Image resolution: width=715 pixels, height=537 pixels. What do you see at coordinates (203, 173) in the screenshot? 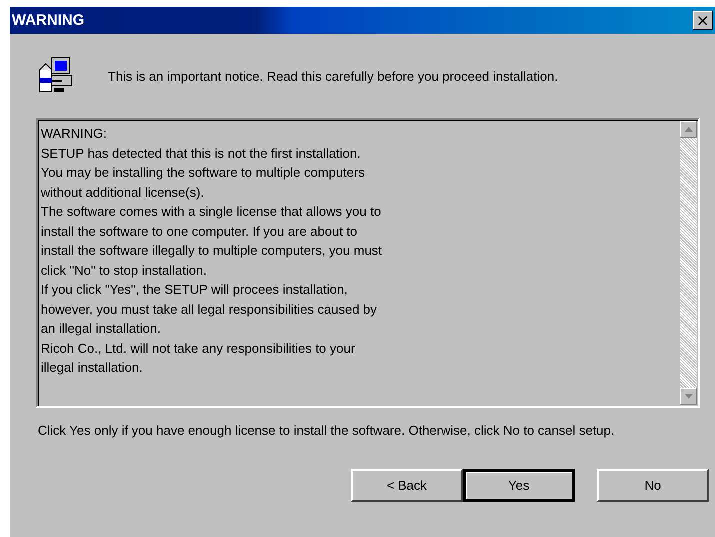
I see `message-line: You may be installing the software to multiple computers` at bounding box center [203, 173].